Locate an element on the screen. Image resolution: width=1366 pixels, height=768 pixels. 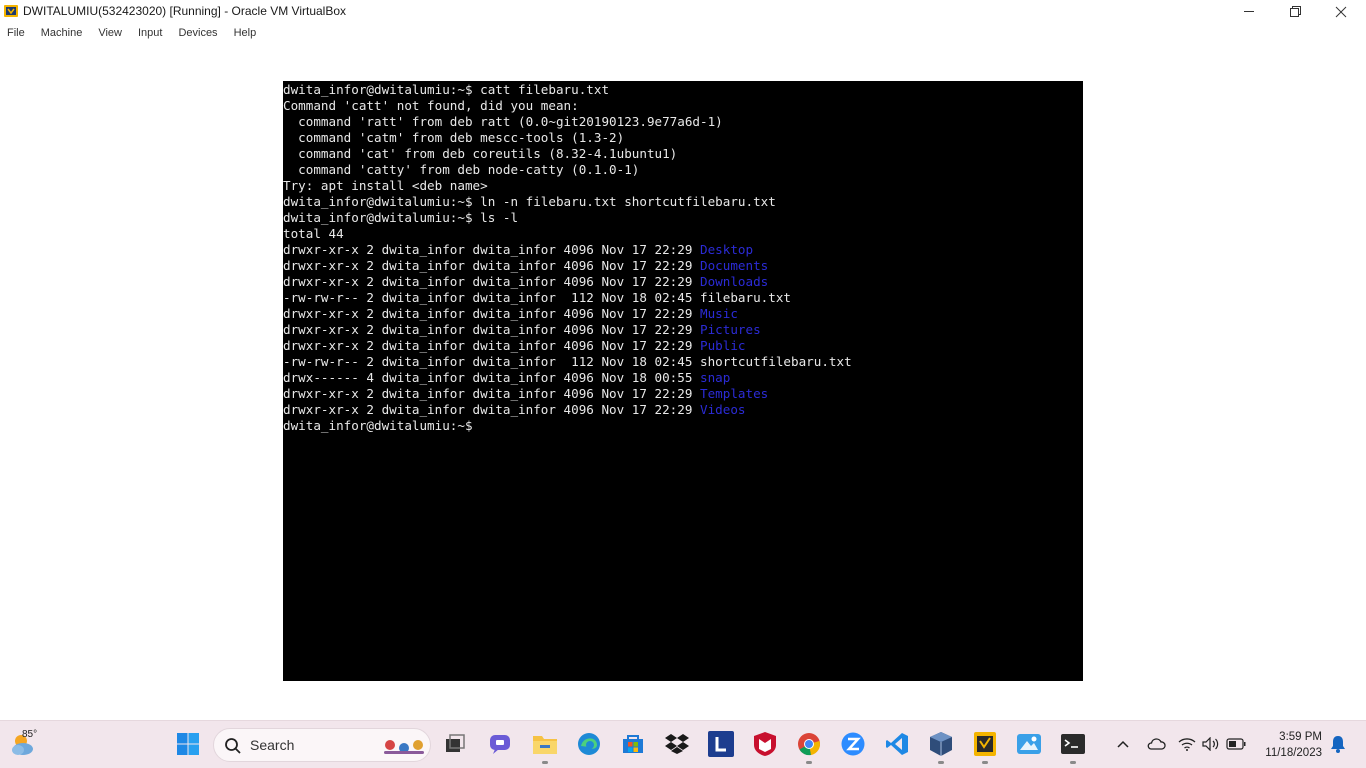
search-bar: Search is located at coordinates (322, 745).